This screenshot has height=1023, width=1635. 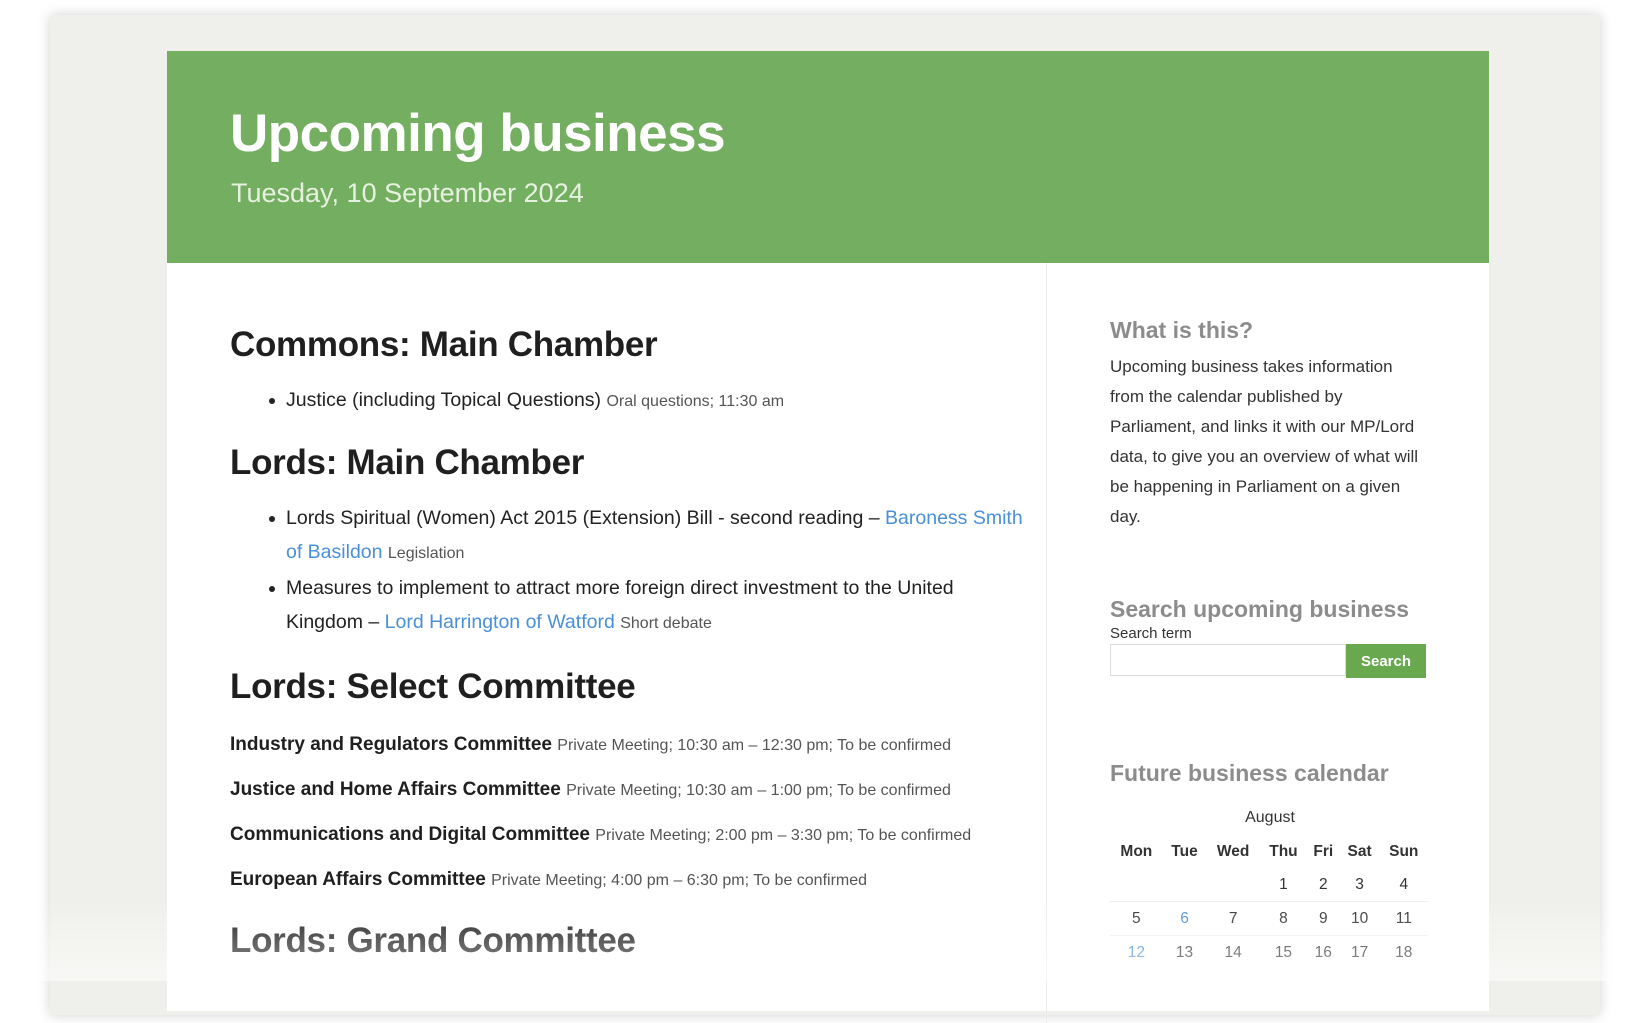 I want to click on calendar-day: 17, so click(x=1359, y=952).